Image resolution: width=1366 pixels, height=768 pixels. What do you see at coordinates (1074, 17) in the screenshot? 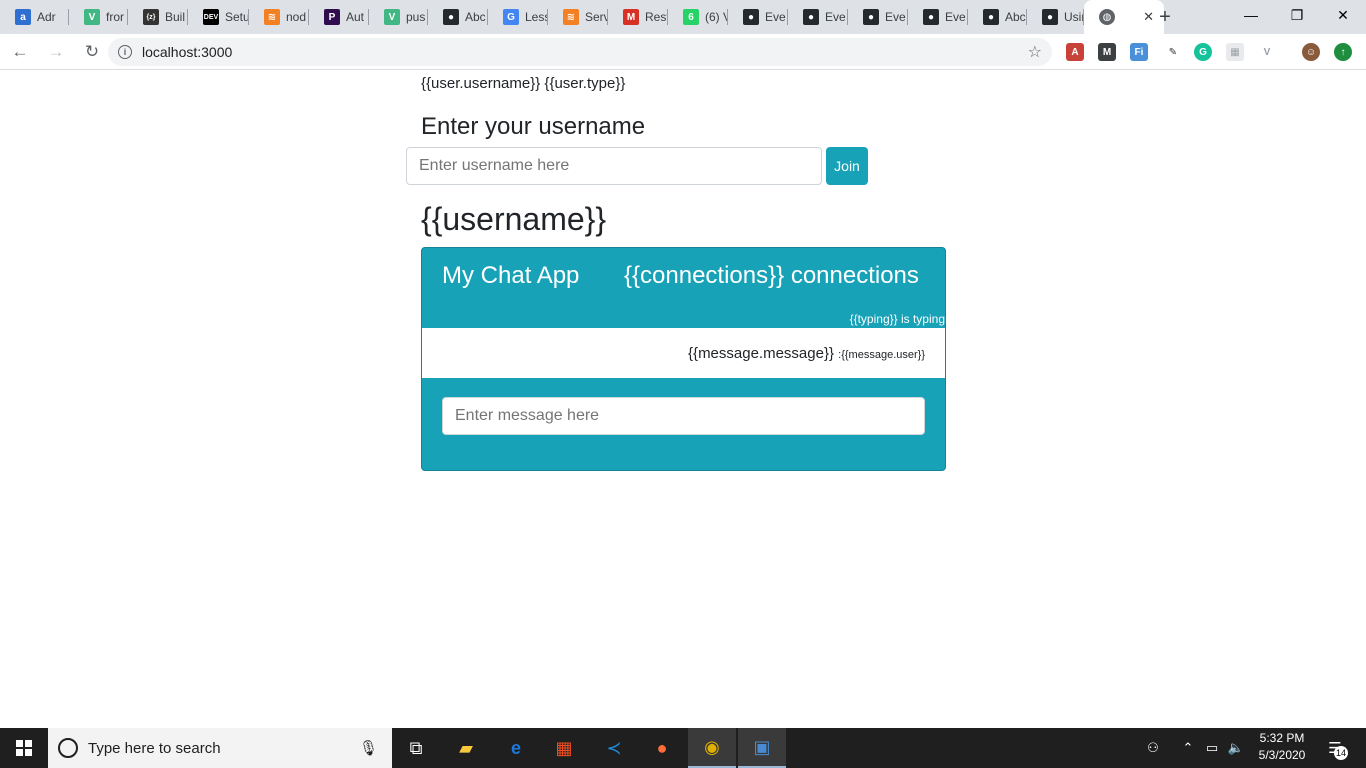
I see `tab-title: Usin` at bounding box center [1074, 17].